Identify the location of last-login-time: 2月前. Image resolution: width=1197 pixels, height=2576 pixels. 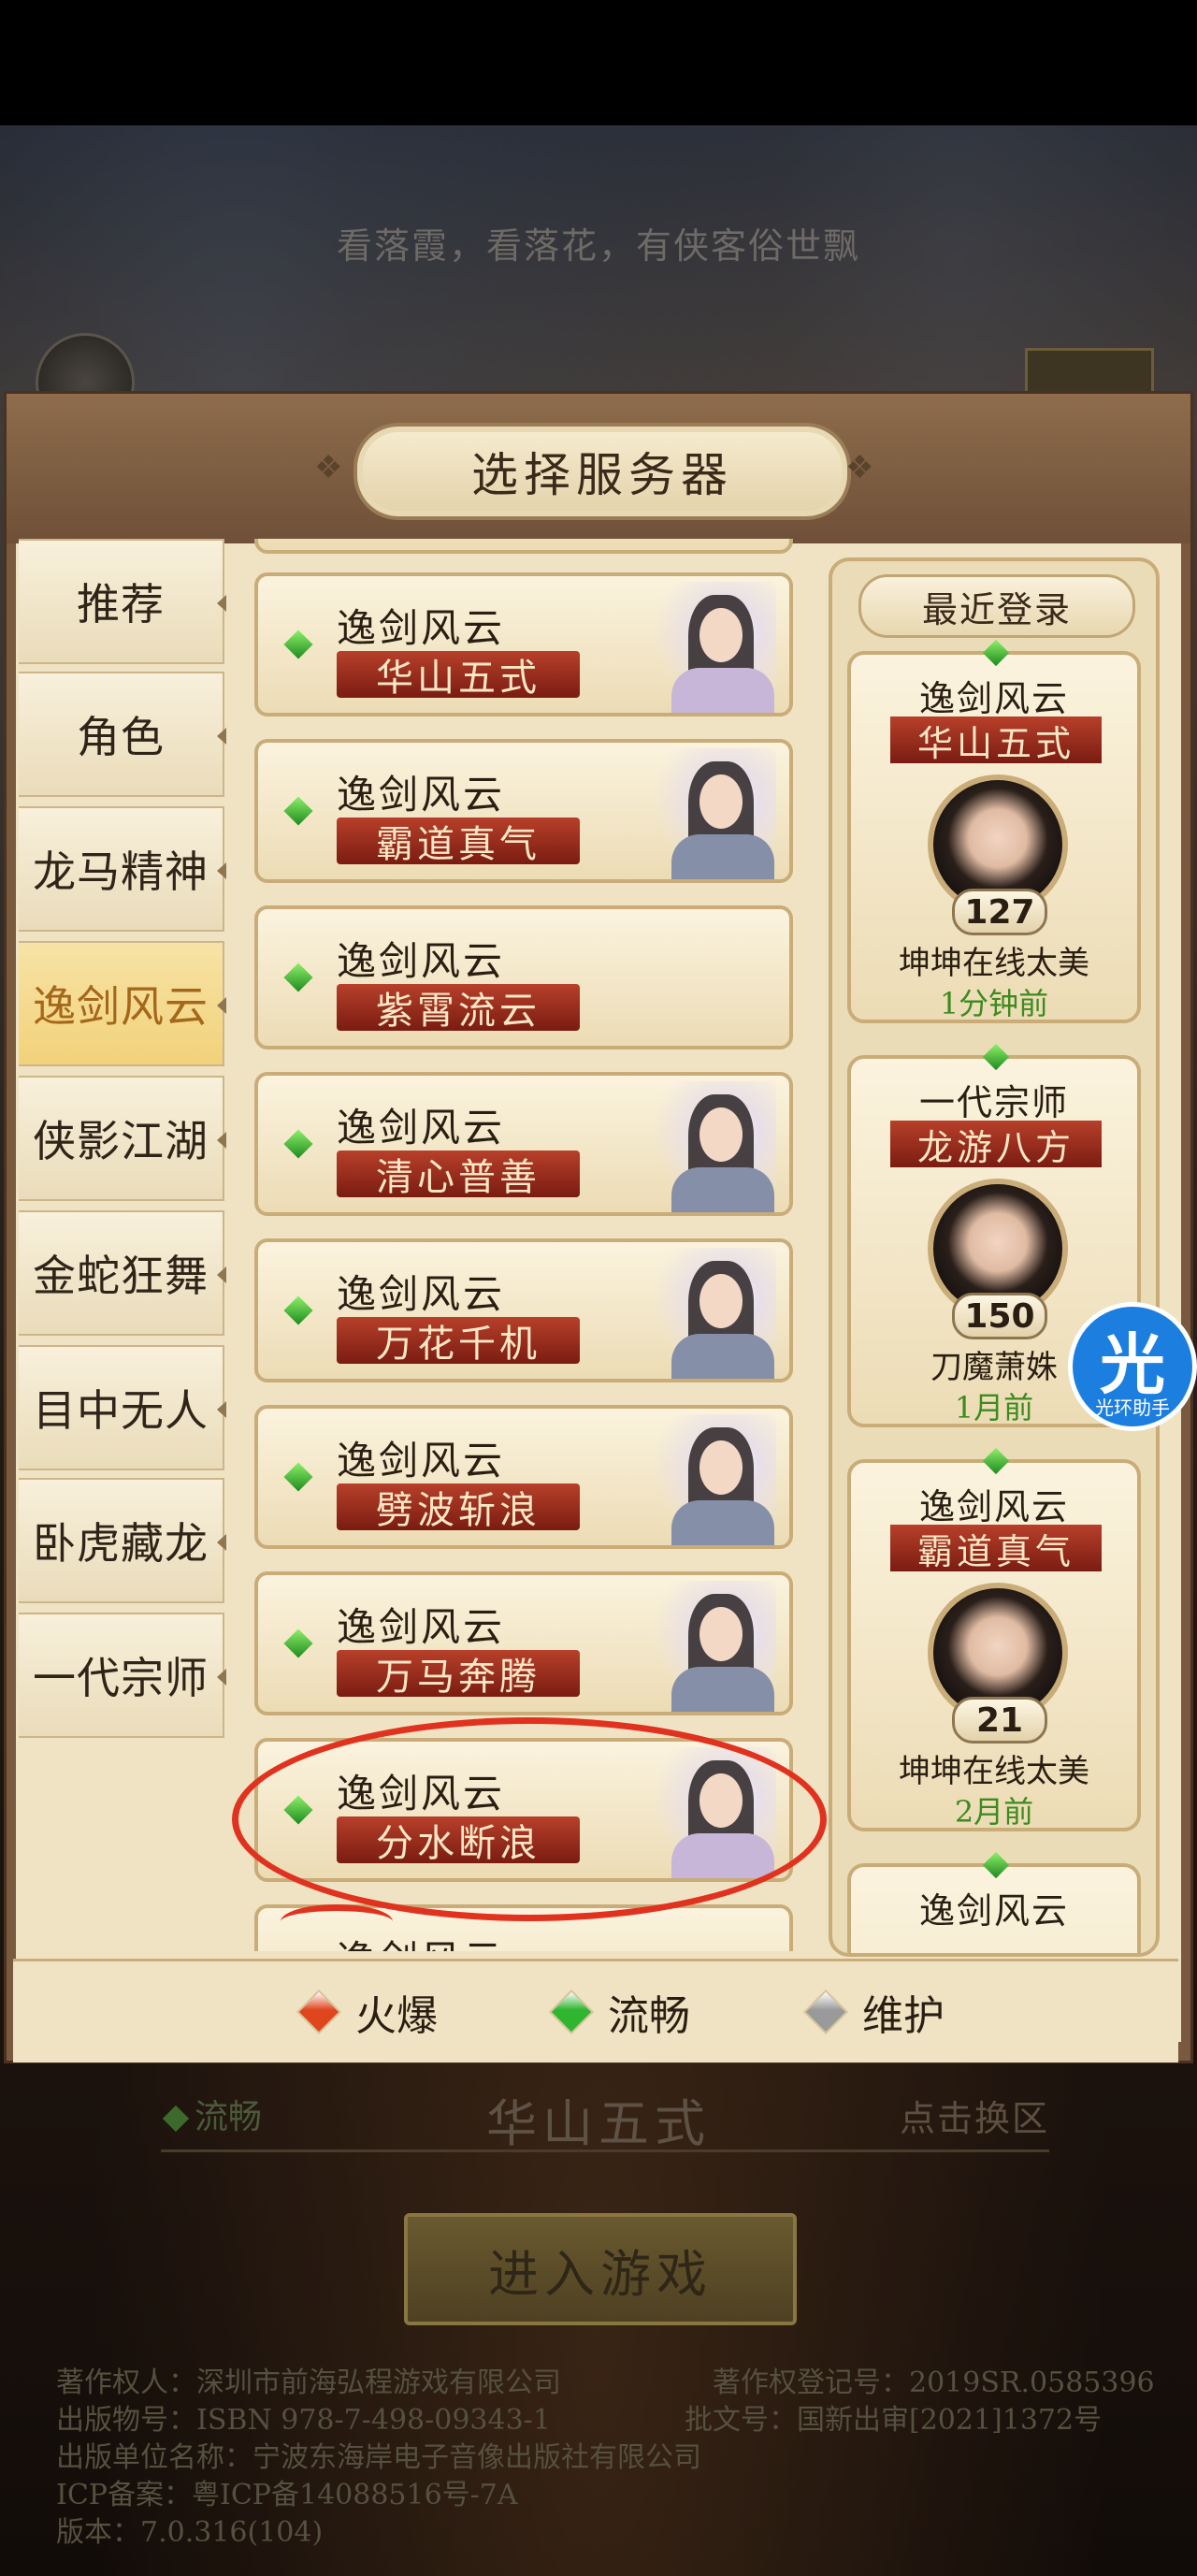
(994, 1812).